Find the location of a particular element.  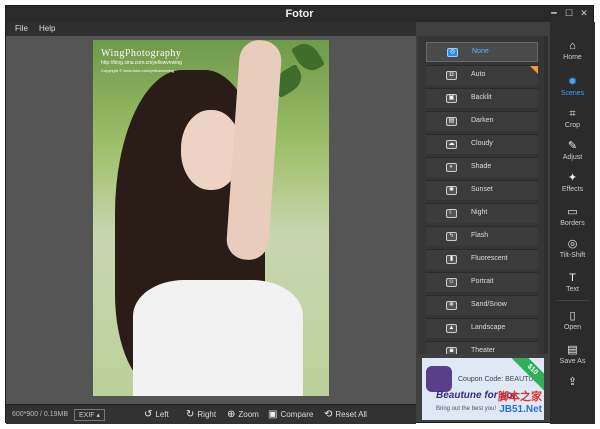

scene-thumb-icon: ▣ is located at coordinates (451, 98).